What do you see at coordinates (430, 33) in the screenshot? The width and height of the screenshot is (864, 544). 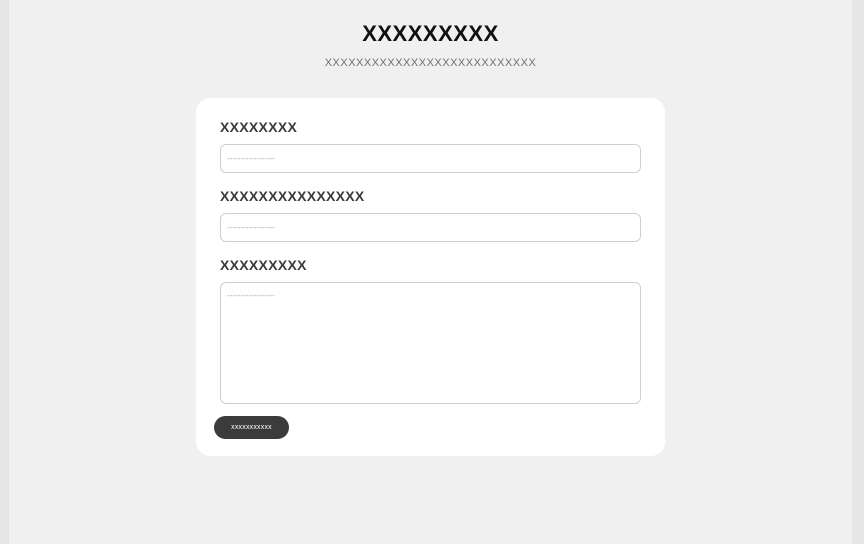 I see `page-title: XXXXXXXXX` at bounding box center [430, 33].